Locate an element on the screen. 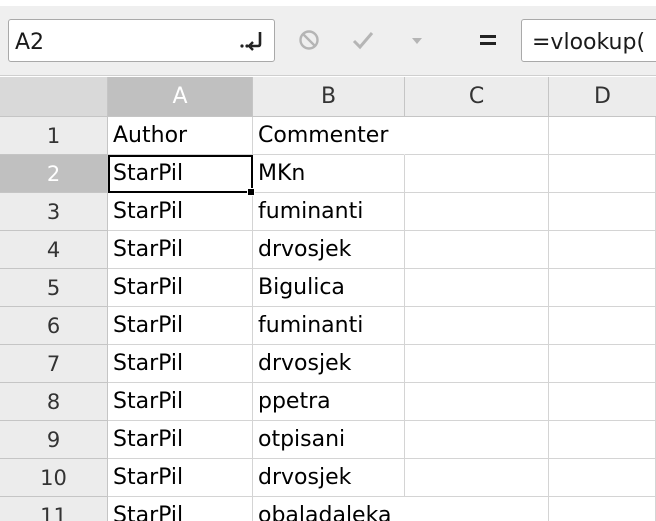 The image size is (656, 521). column-header-label: D is located at coordinates (602, 96).